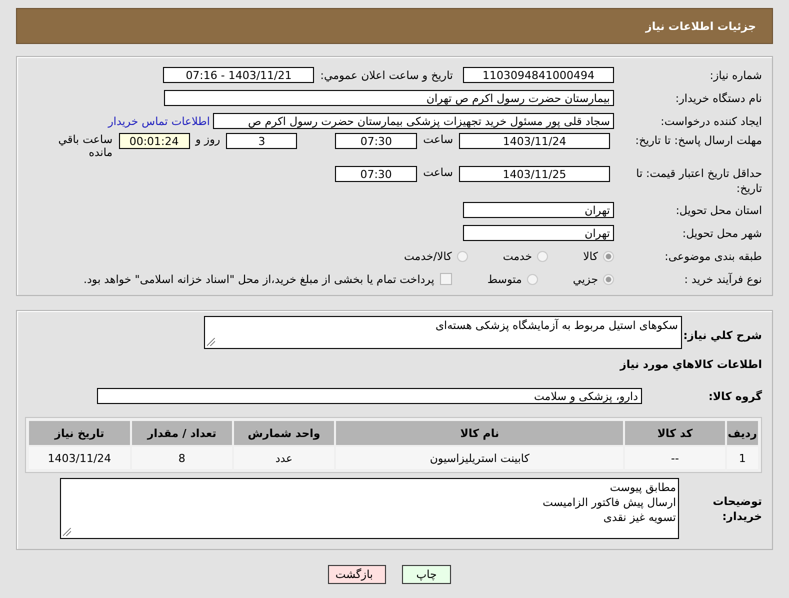 Image resolution: width=789 pixels, height=598 pixels. Describe the element at coordinates (504, 279) in the screenshot. I see `option-label: متوسط` at that location.